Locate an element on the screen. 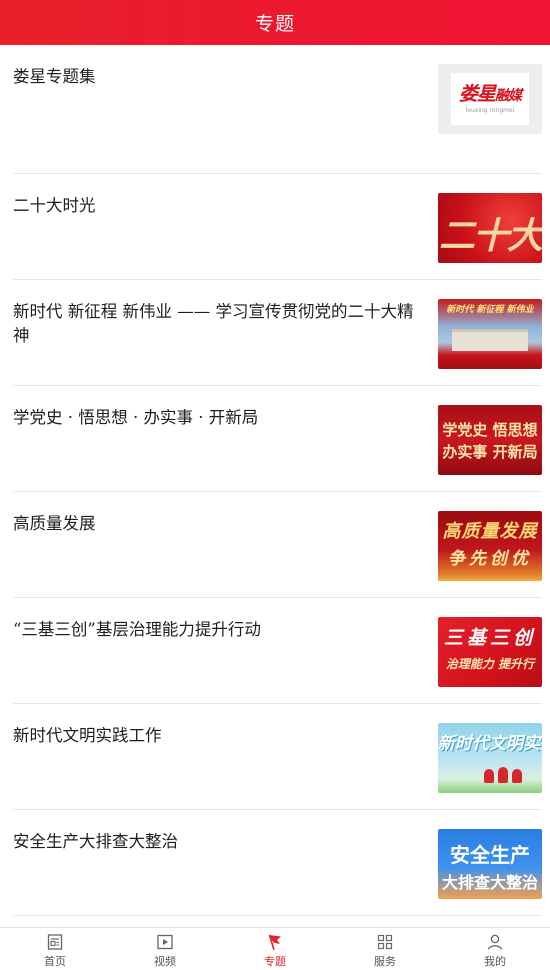 The image size is (550, 970). divider is located at coordinates (277, 915).